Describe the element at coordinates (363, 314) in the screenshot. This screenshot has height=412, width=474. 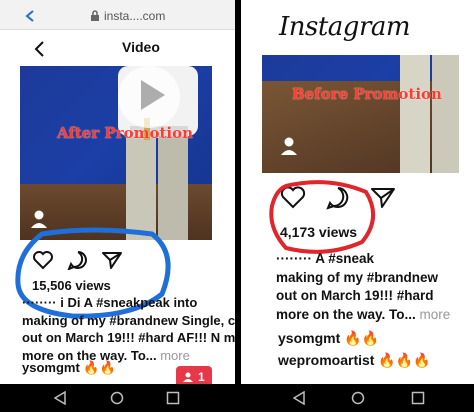
I see `caption-line-4: more on the way. To... more` at that location.